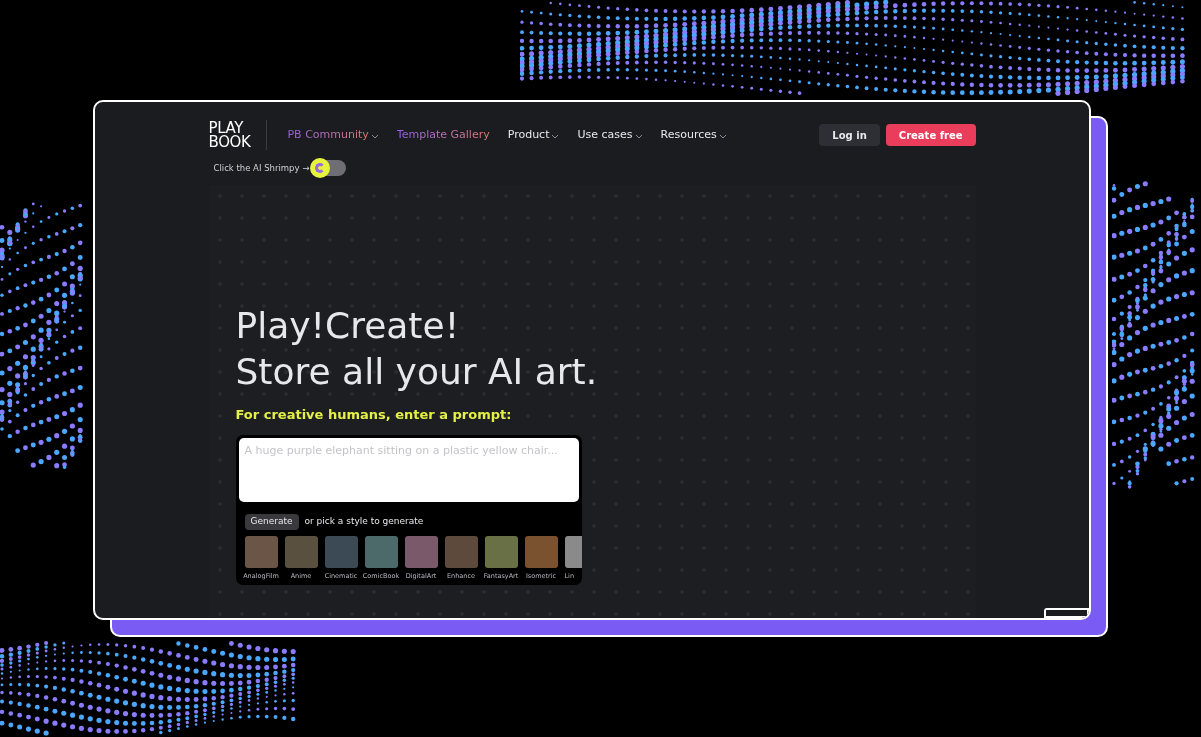  What do you see at coordinates (417, 349) in the screenshot?
I see `hero-heading: Play!Create! Store all your AI art.` at bounding box center [417, 349].